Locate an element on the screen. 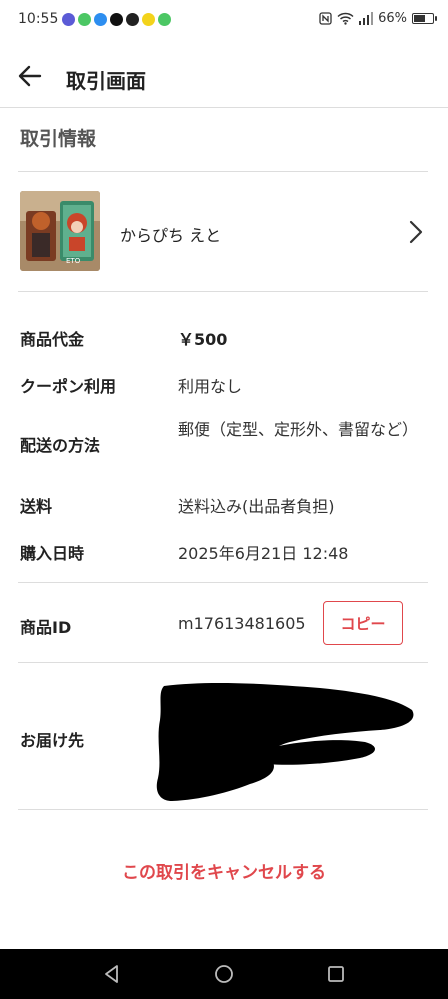  coupon-value: 利用なし is located at coordinates (210, 386).